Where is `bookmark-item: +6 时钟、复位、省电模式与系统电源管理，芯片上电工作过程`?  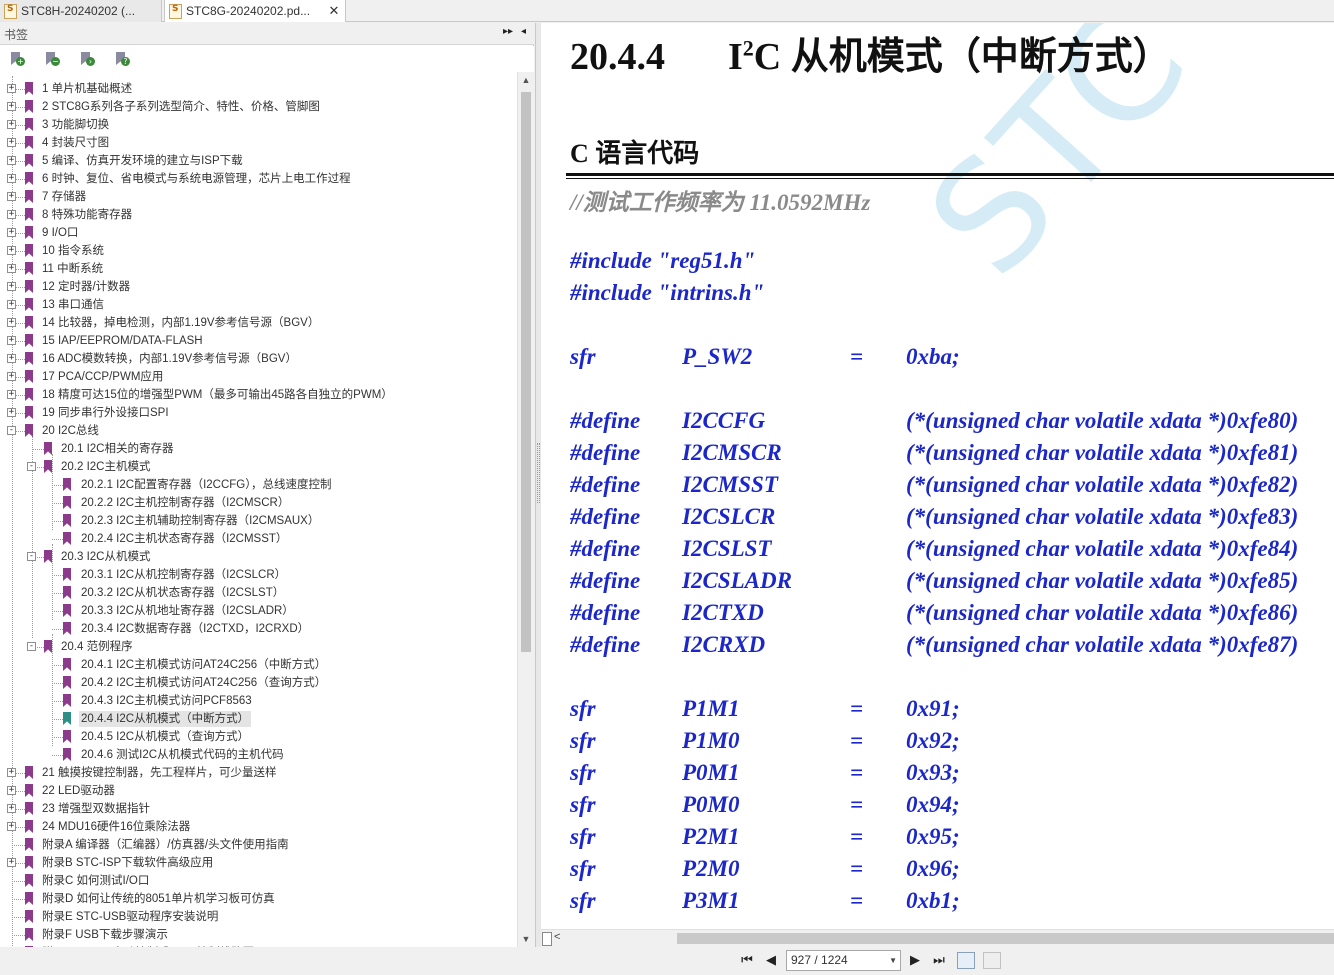
bookmark-item: +6 时钟、复位、省电模式与系统电源管理，芯片上电工作过程 is located at coordinates (258, 179).